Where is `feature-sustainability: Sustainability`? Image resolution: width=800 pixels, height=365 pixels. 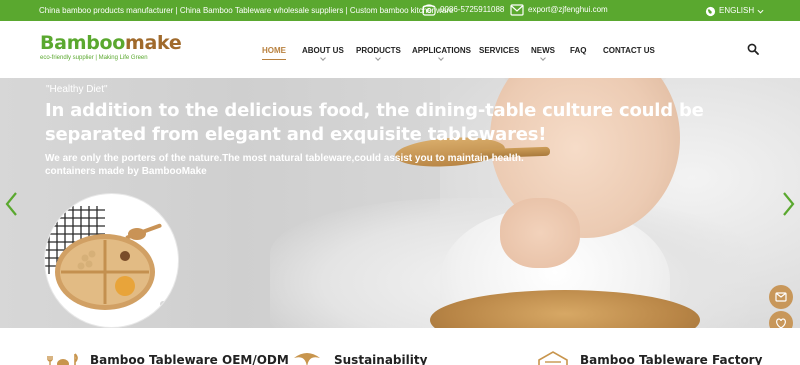 feature-sustainability: Sustainability is located at coordinates (358, 357).